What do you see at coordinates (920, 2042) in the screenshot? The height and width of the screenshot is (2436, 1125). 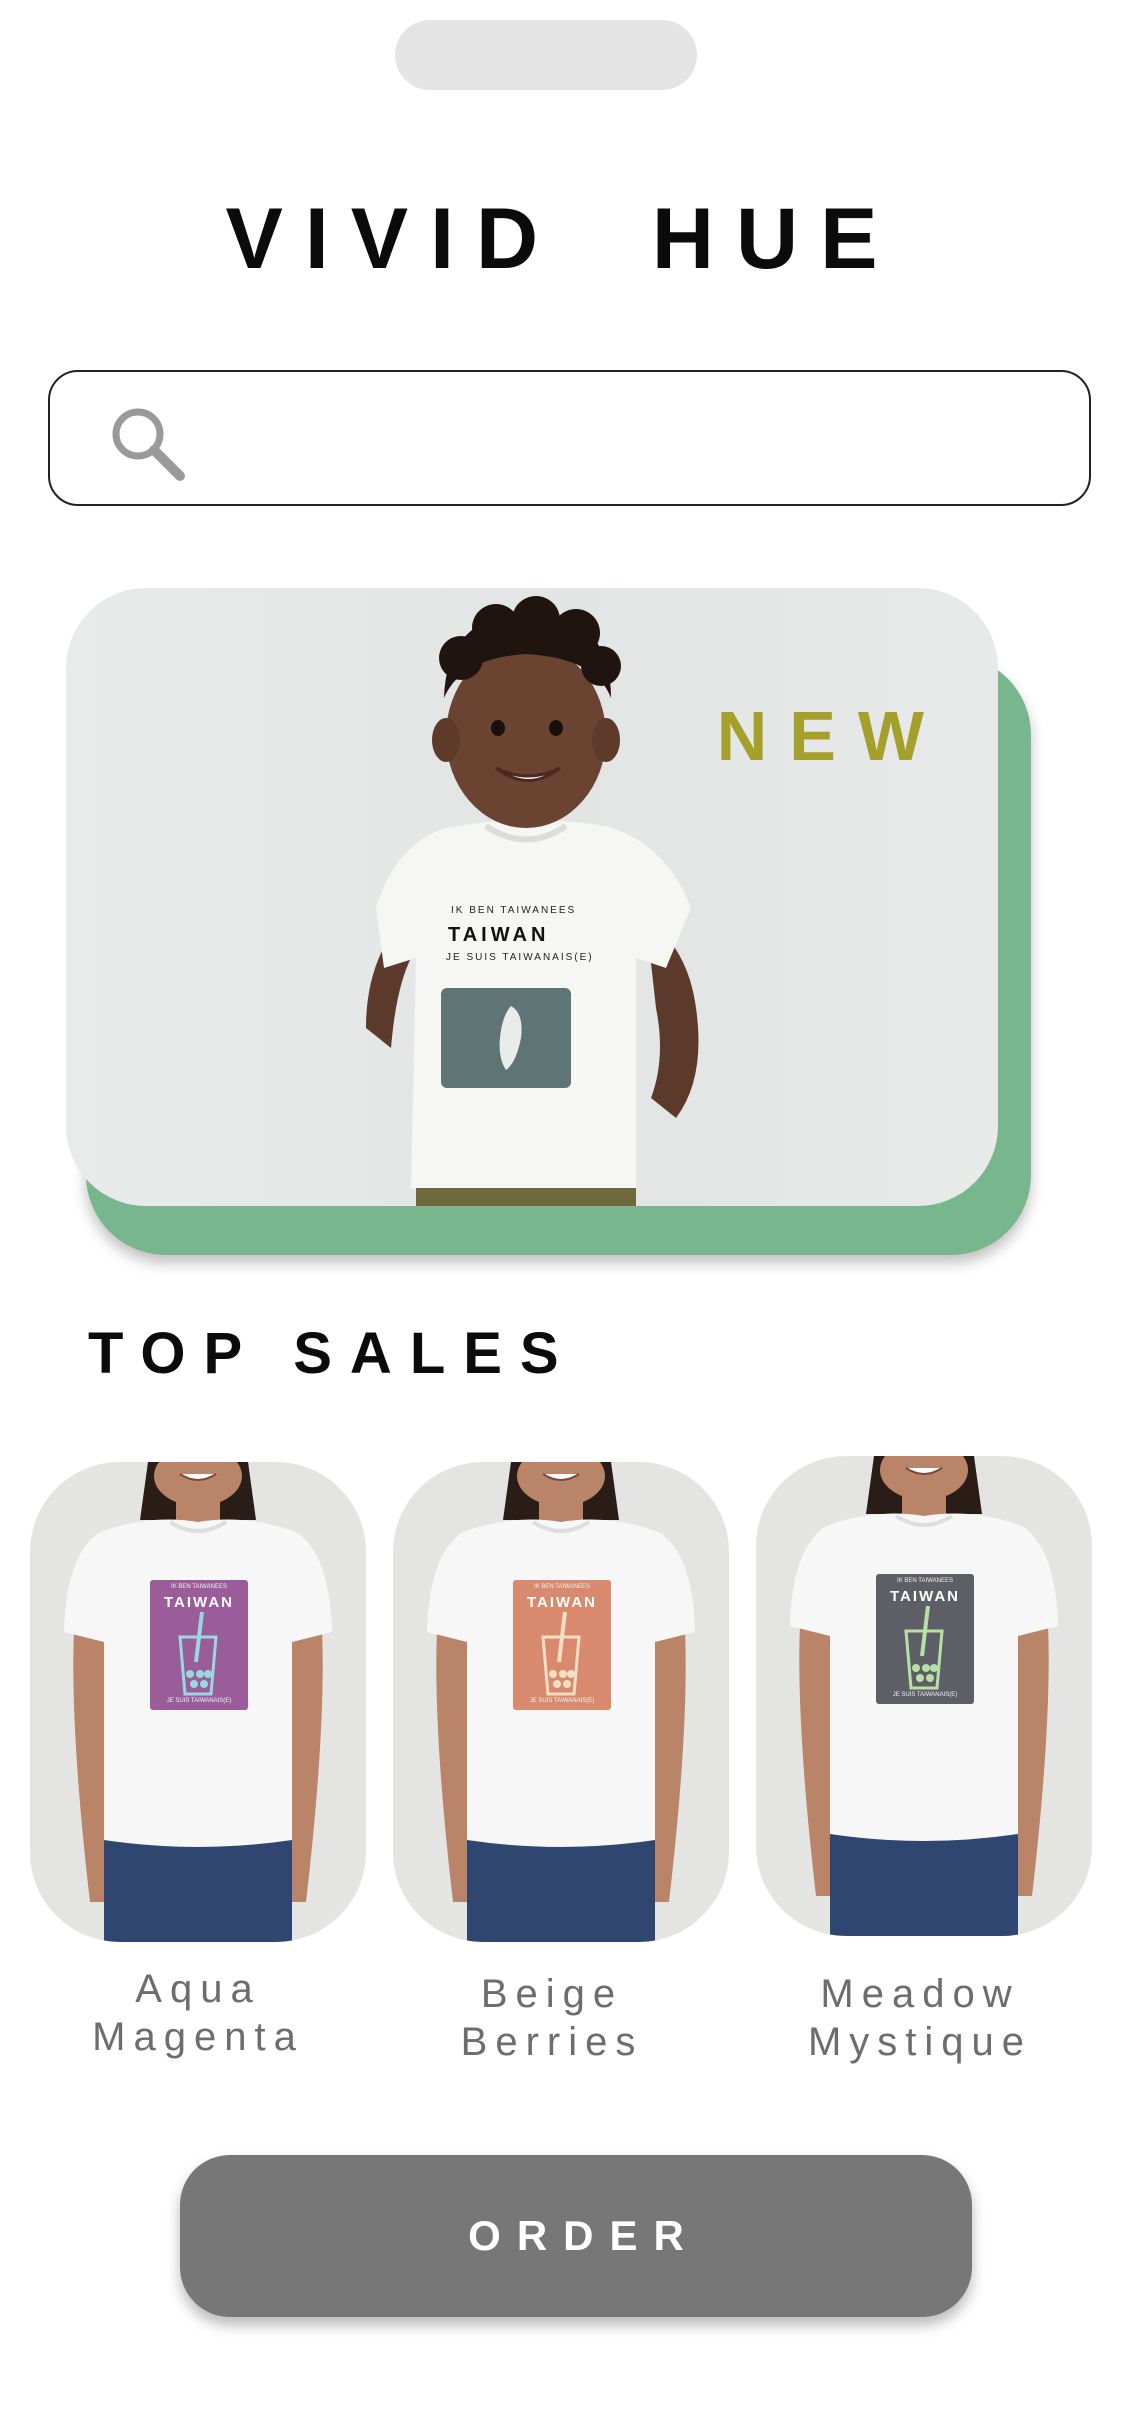 I see `product-name-line2: Mystique` at bounding box center [920, 2042].